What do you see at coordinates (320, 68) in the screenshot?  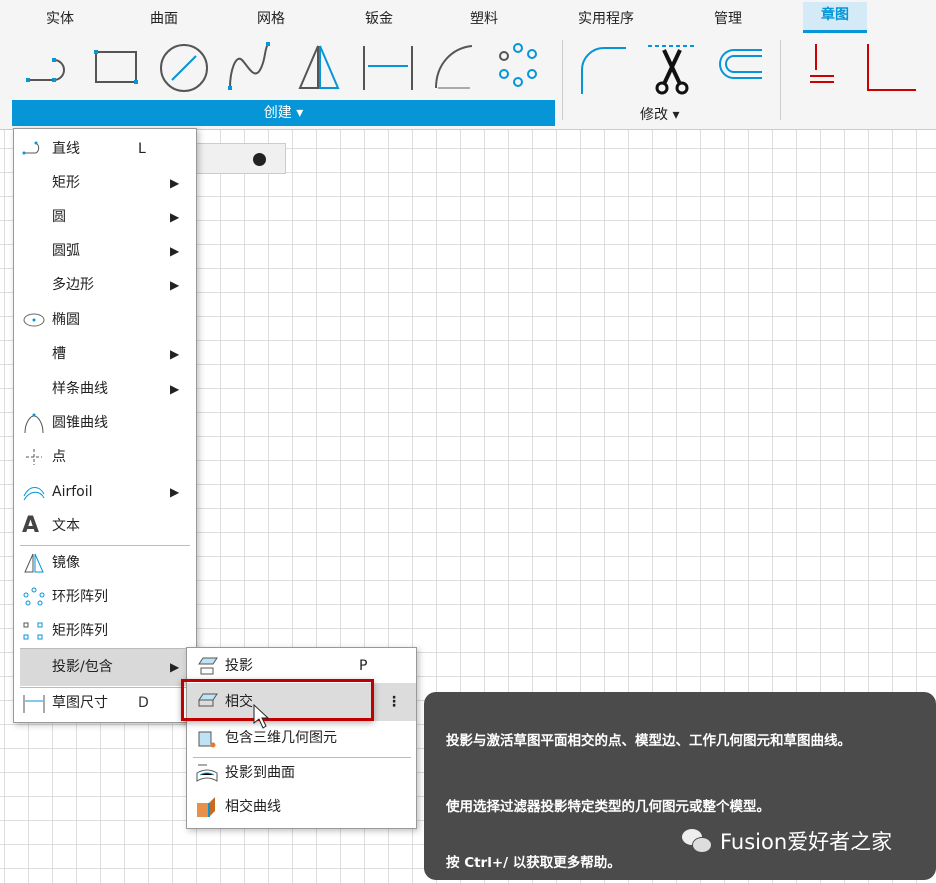 I see `mirror-tool-icon` at bounding box center [320, 68].